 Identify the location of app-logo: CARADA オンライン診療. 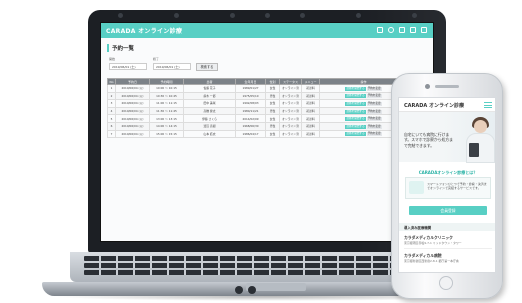
(144, 30).